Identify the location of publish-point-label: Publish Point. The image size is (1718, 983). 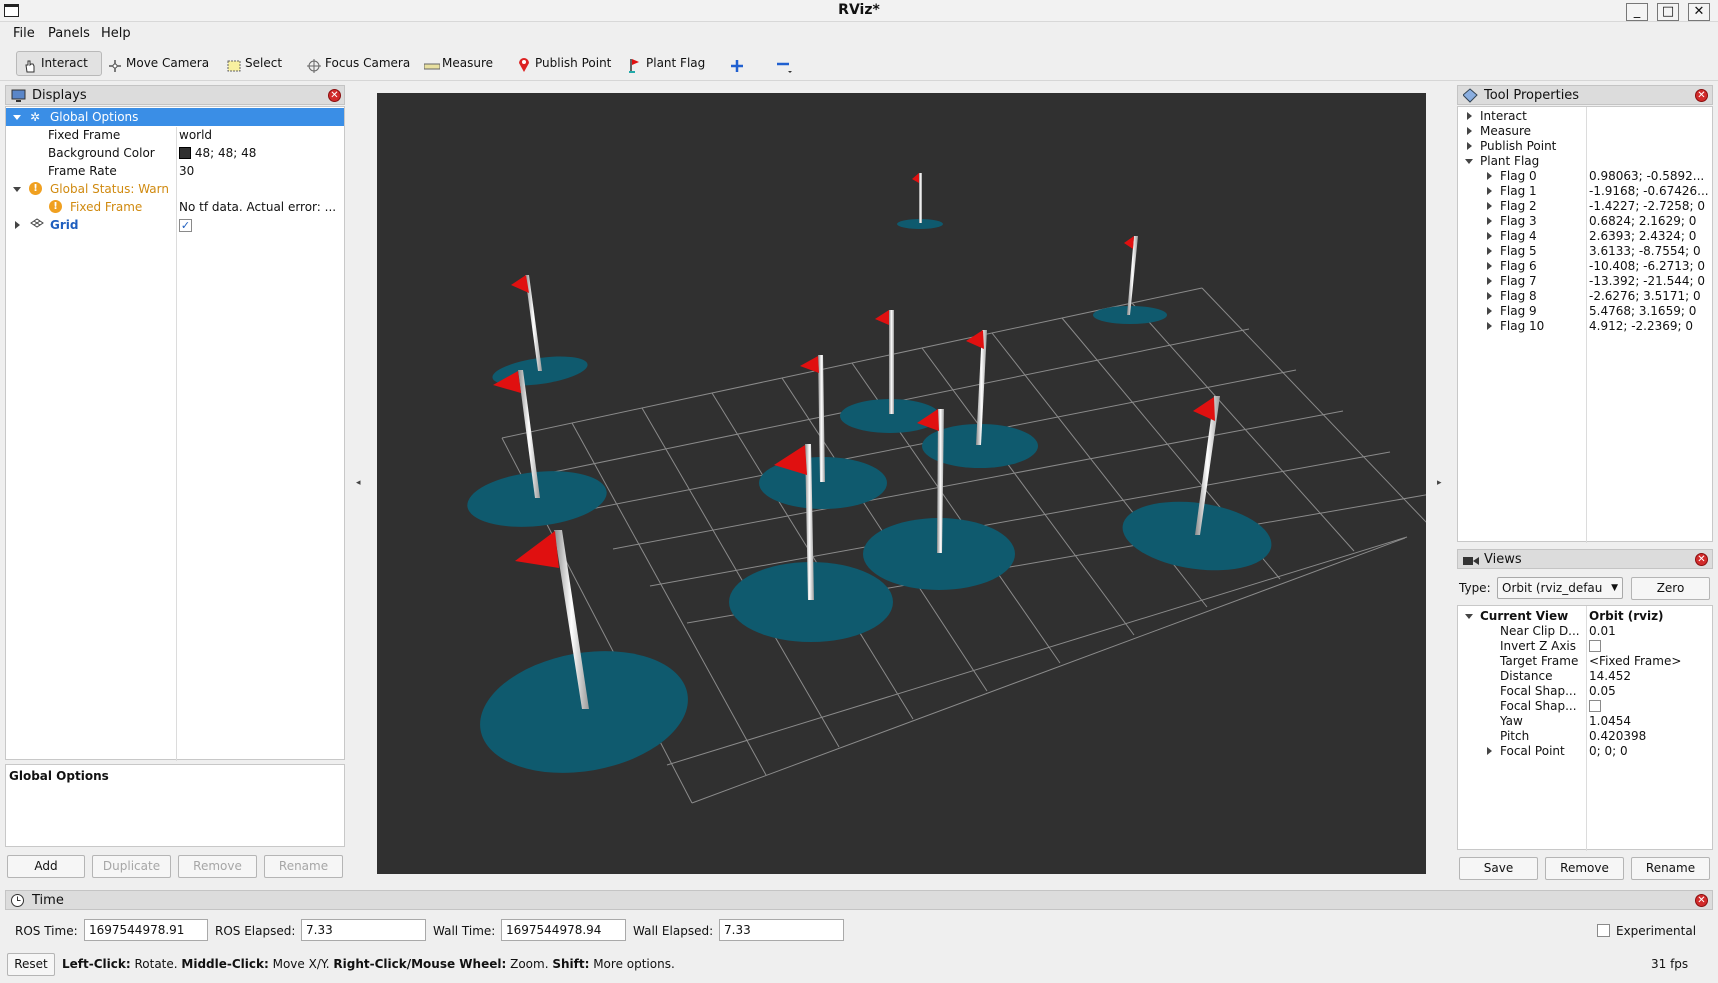
(573, 63).